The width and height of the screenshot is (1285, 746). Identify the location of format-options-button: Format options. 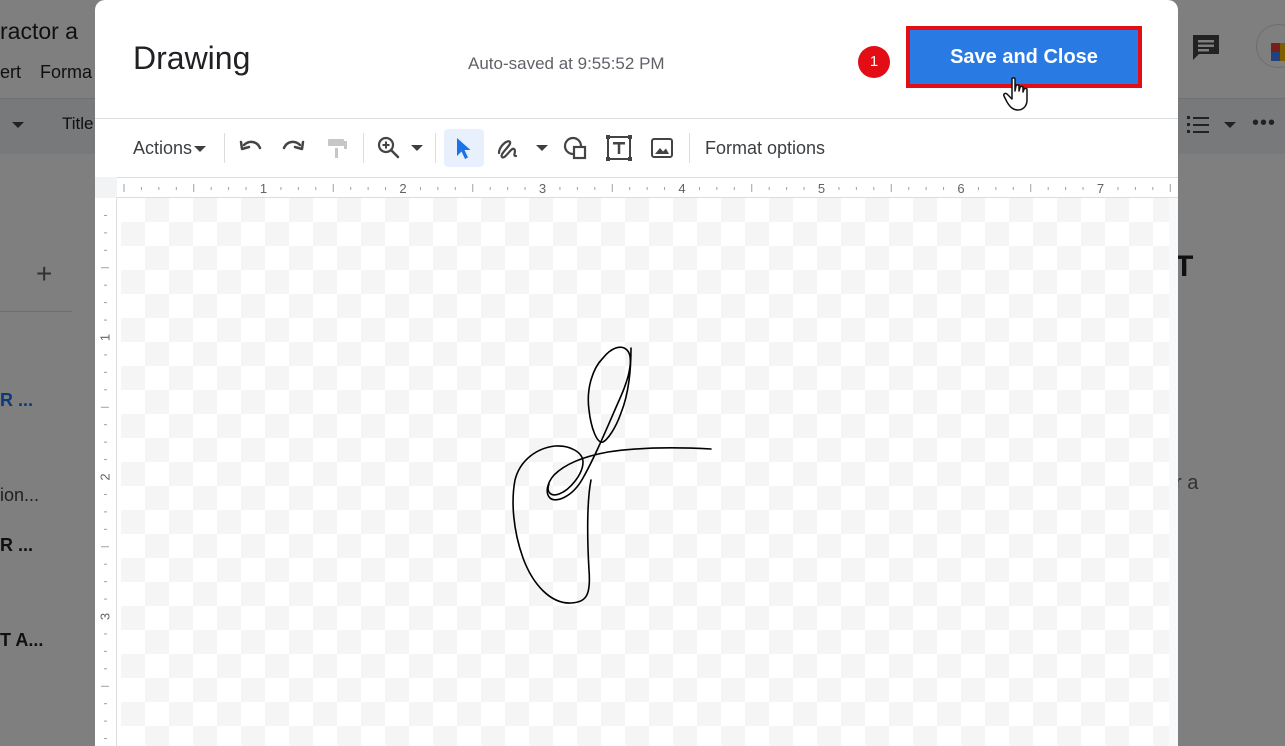
(765, 148).